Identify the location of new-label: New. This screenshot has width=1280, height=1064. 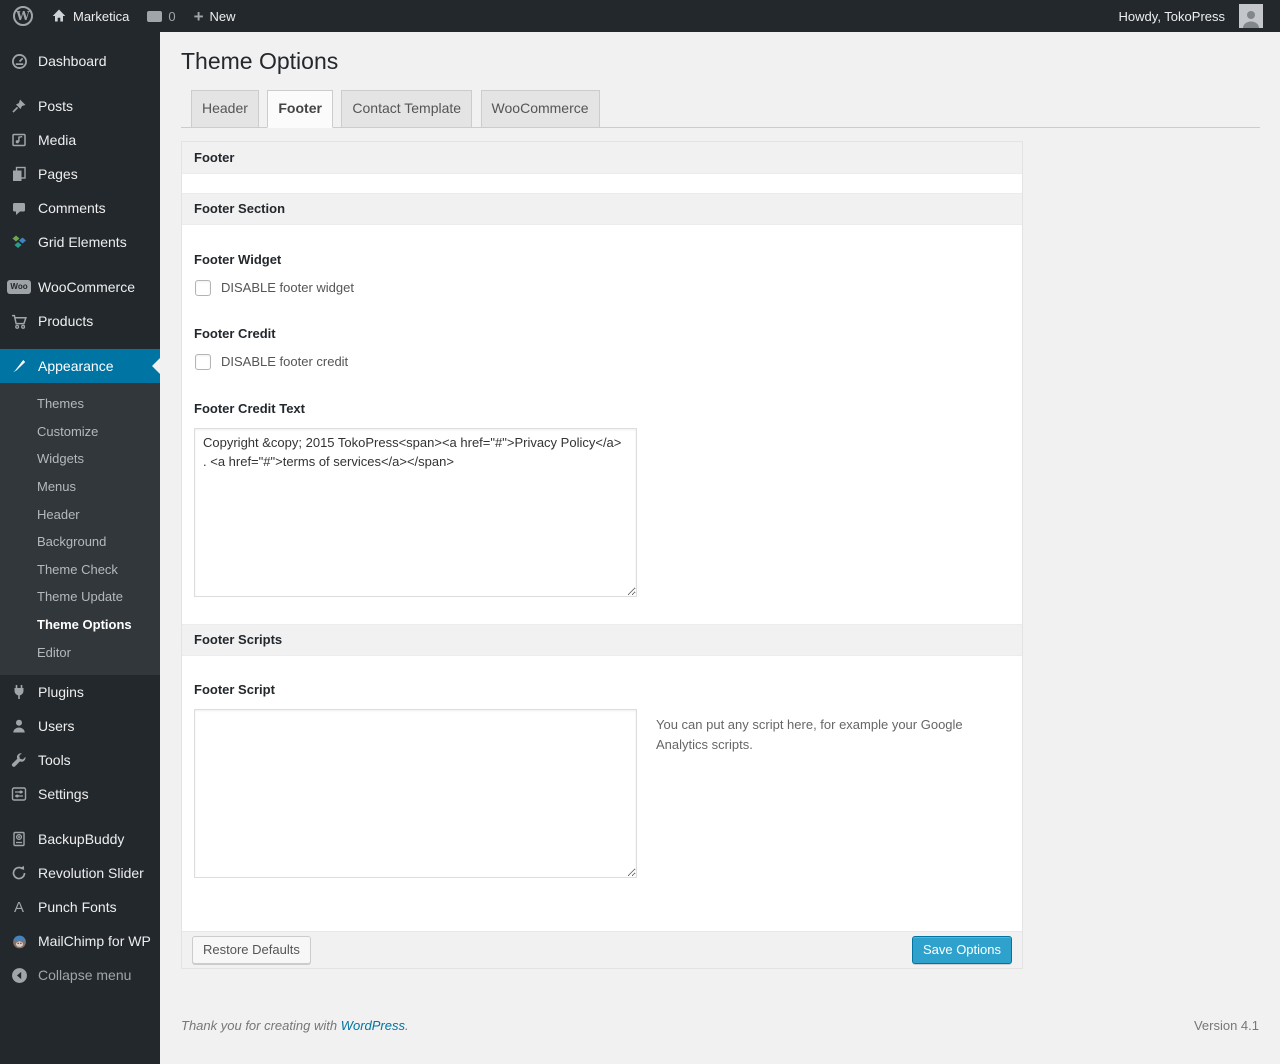
(222, 16).